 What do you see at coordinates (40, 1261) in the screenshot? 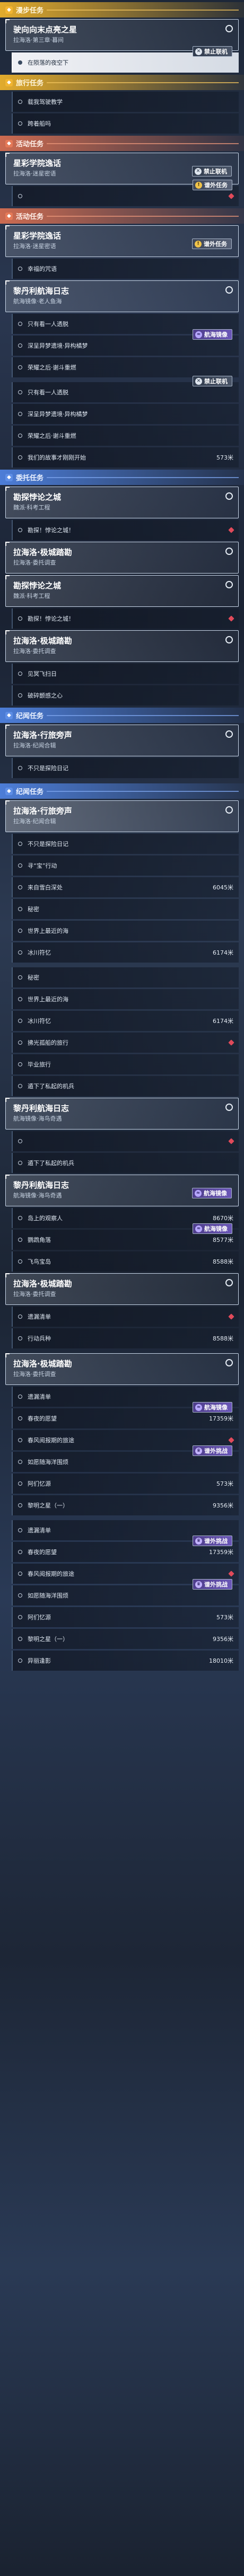
I see `objective-label: 飞鸟宝岛` at bounding box center [40, 1261].